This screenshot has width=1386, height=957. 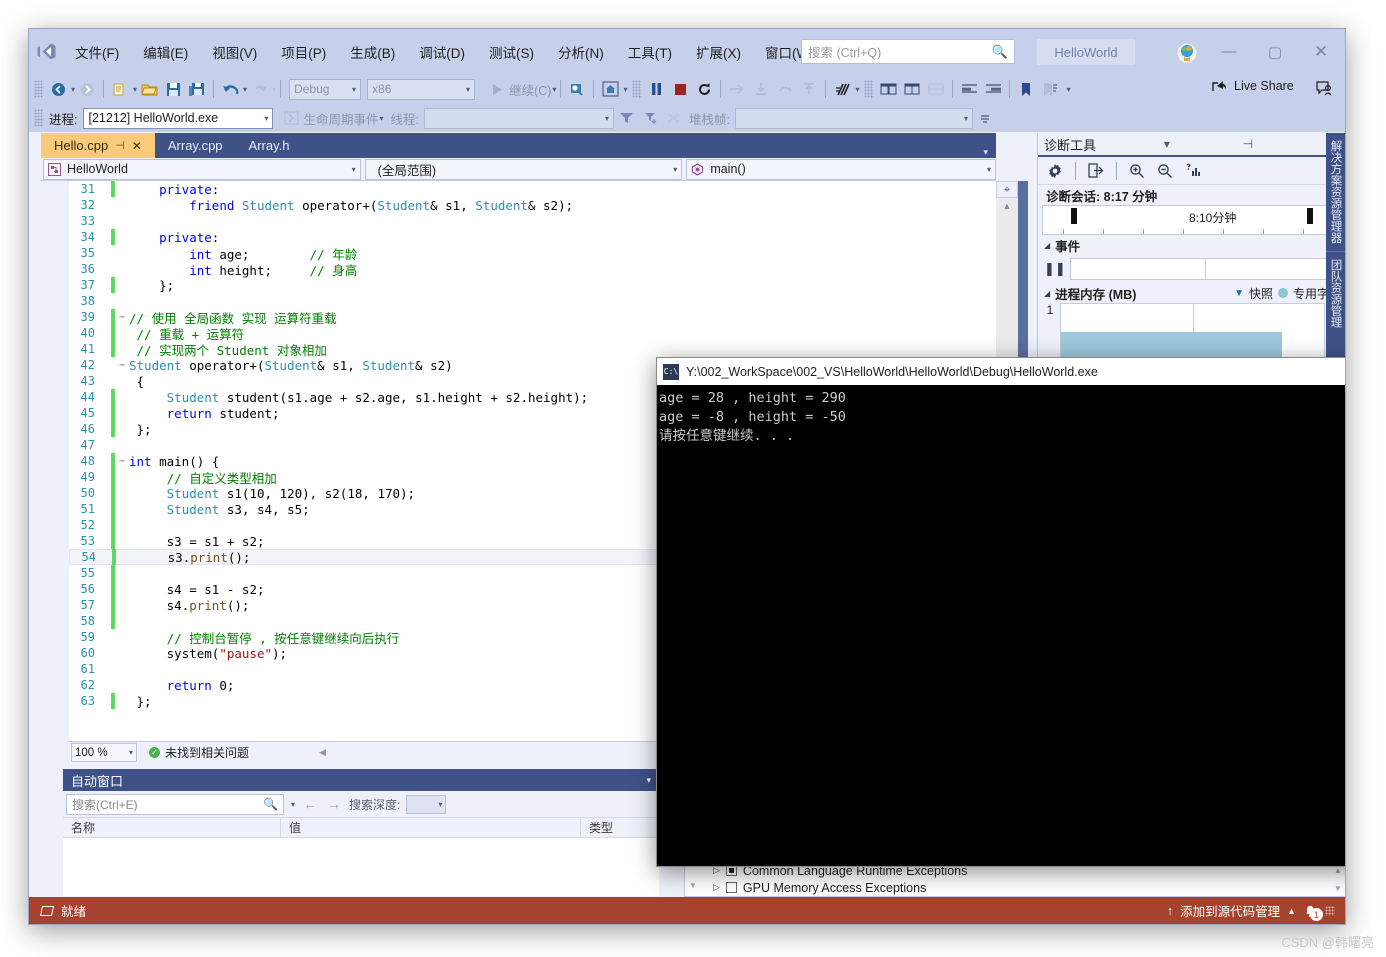 What do you see at coordinates (1229, 51) in the screenshot?
I see `window-minimize-button: —` at bounding box center [1229, 51].